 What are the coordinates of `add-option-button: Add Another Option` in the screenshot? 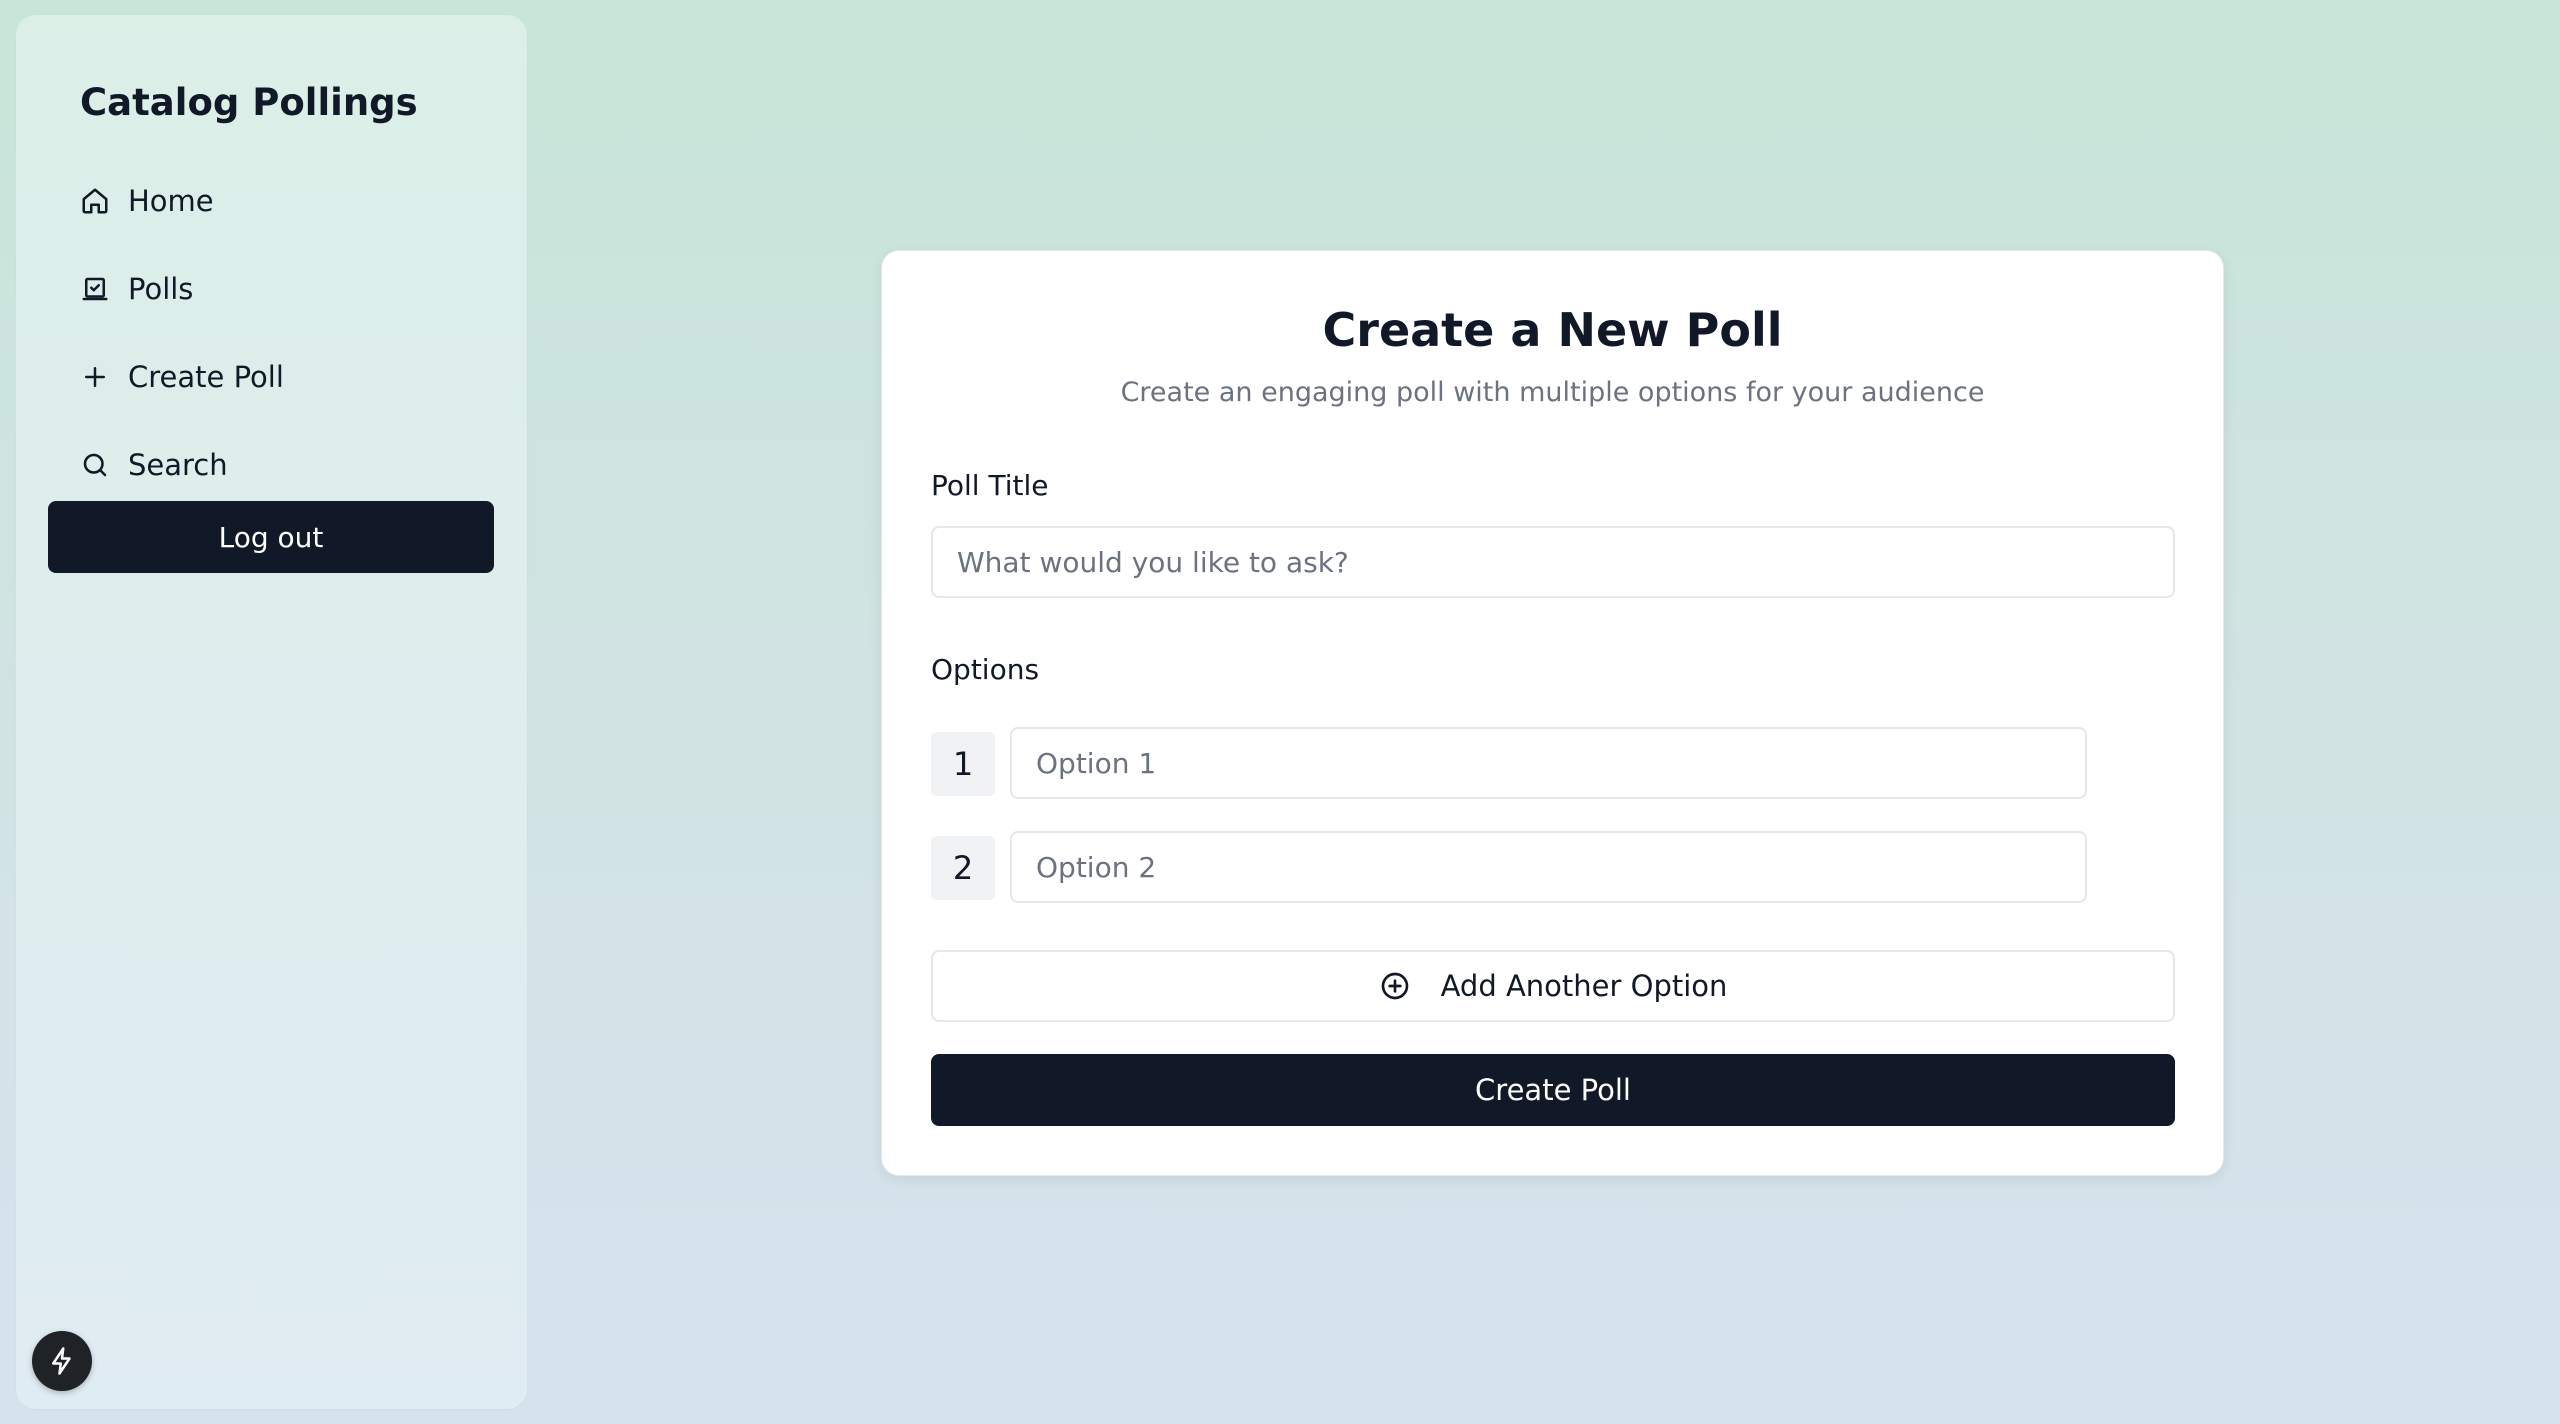 It's located at (1553, 986).